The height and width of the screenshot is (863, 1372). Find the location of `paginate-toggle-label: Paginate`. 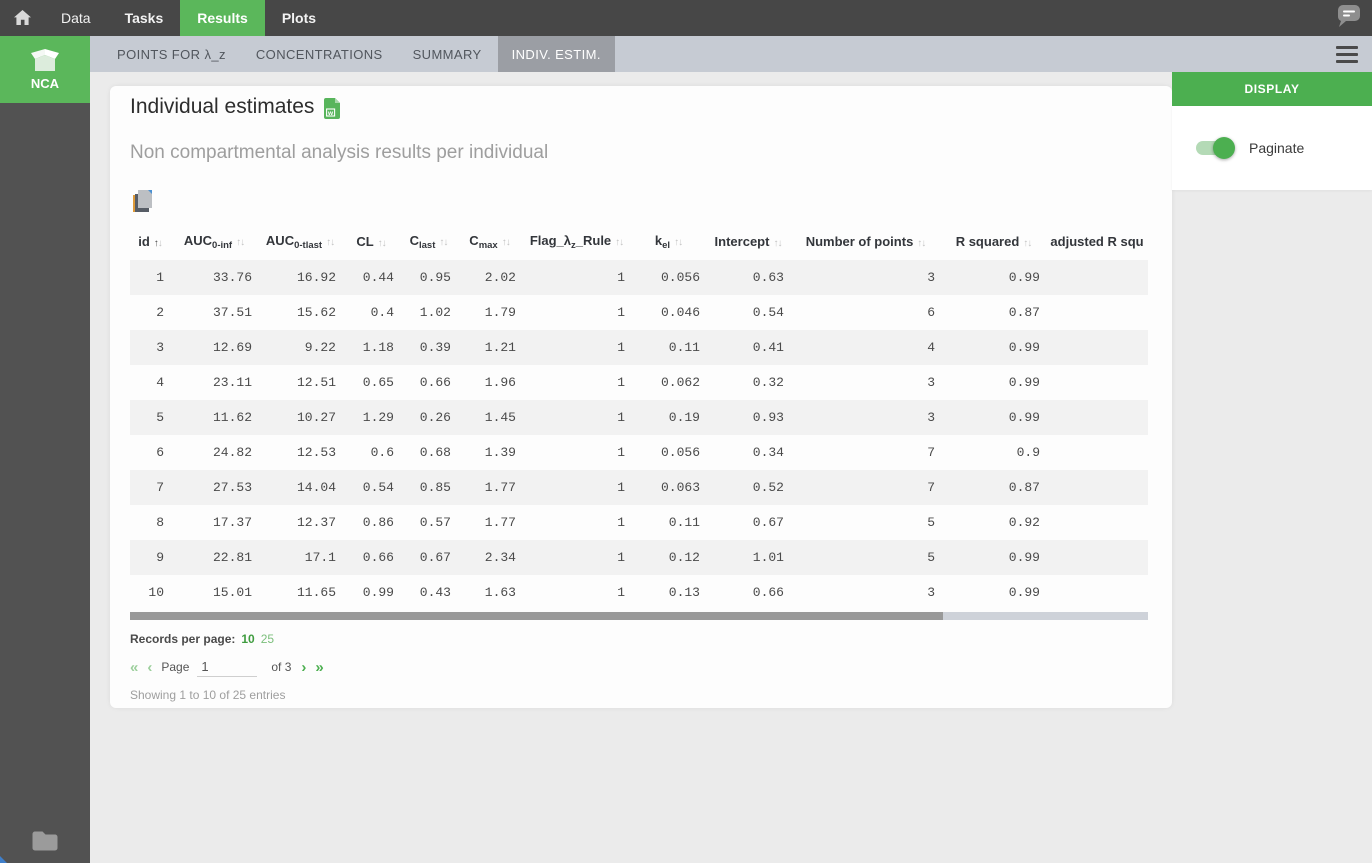

paginate-toggle-label: Paginate is located at coordinates (1277, 148).